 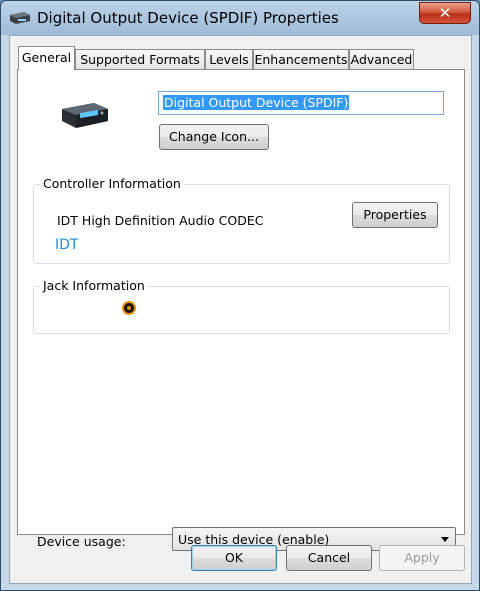 What do you see at coordinates (66, 245) in the screenshot?
I see `vendor-link: IDT` at bounding box center [66, 245].